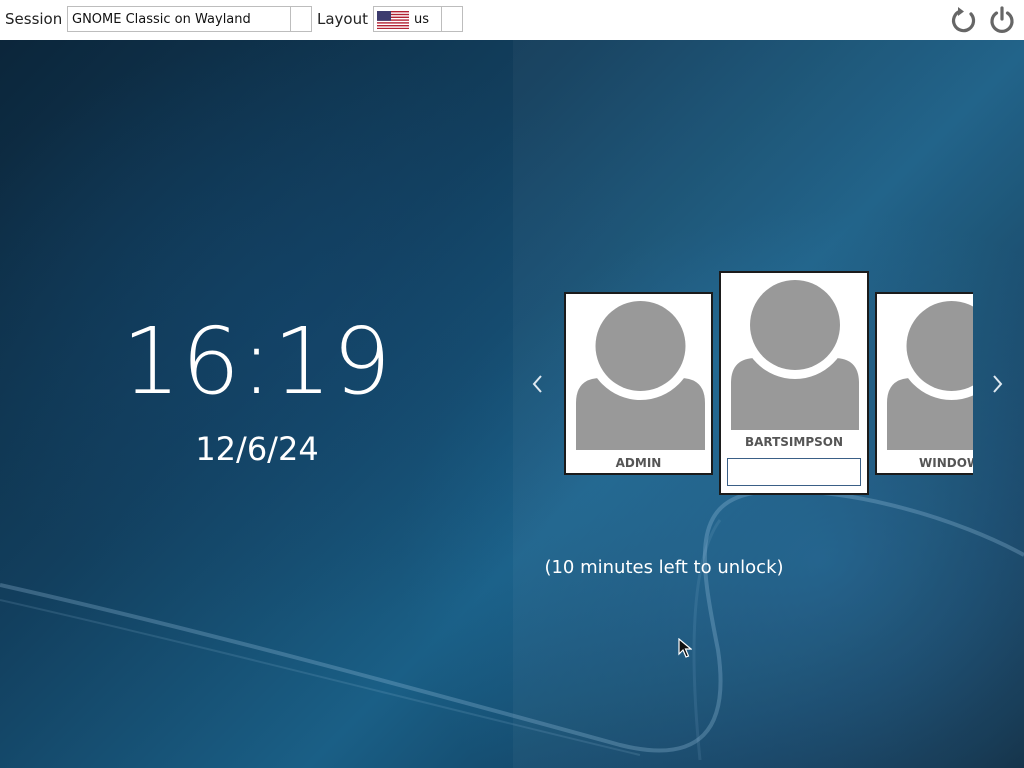 The image size is (1024, 768). I want to click on user-card-admin: ADMIN, so click(638, 383).